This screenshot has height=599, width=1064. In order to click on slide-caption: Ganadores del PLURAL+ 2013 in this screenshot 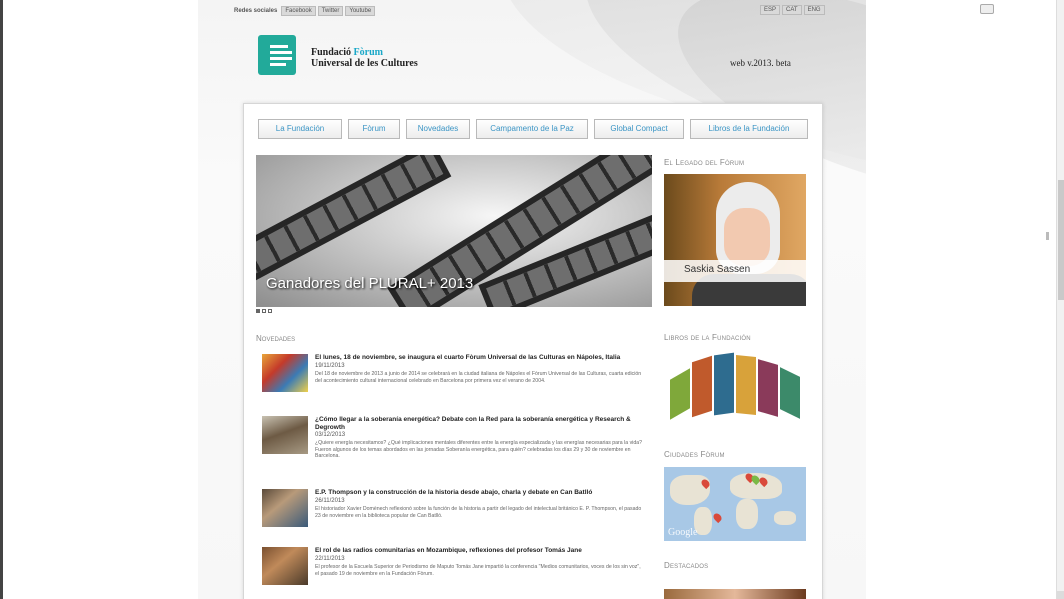, I will do `click(369, 283)`.